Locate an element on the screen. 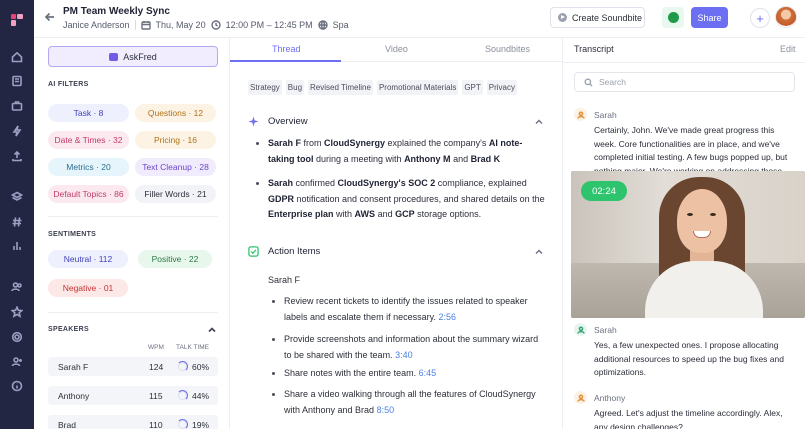  speaker-talk-time: 19% is located at coordinates (201, 424).